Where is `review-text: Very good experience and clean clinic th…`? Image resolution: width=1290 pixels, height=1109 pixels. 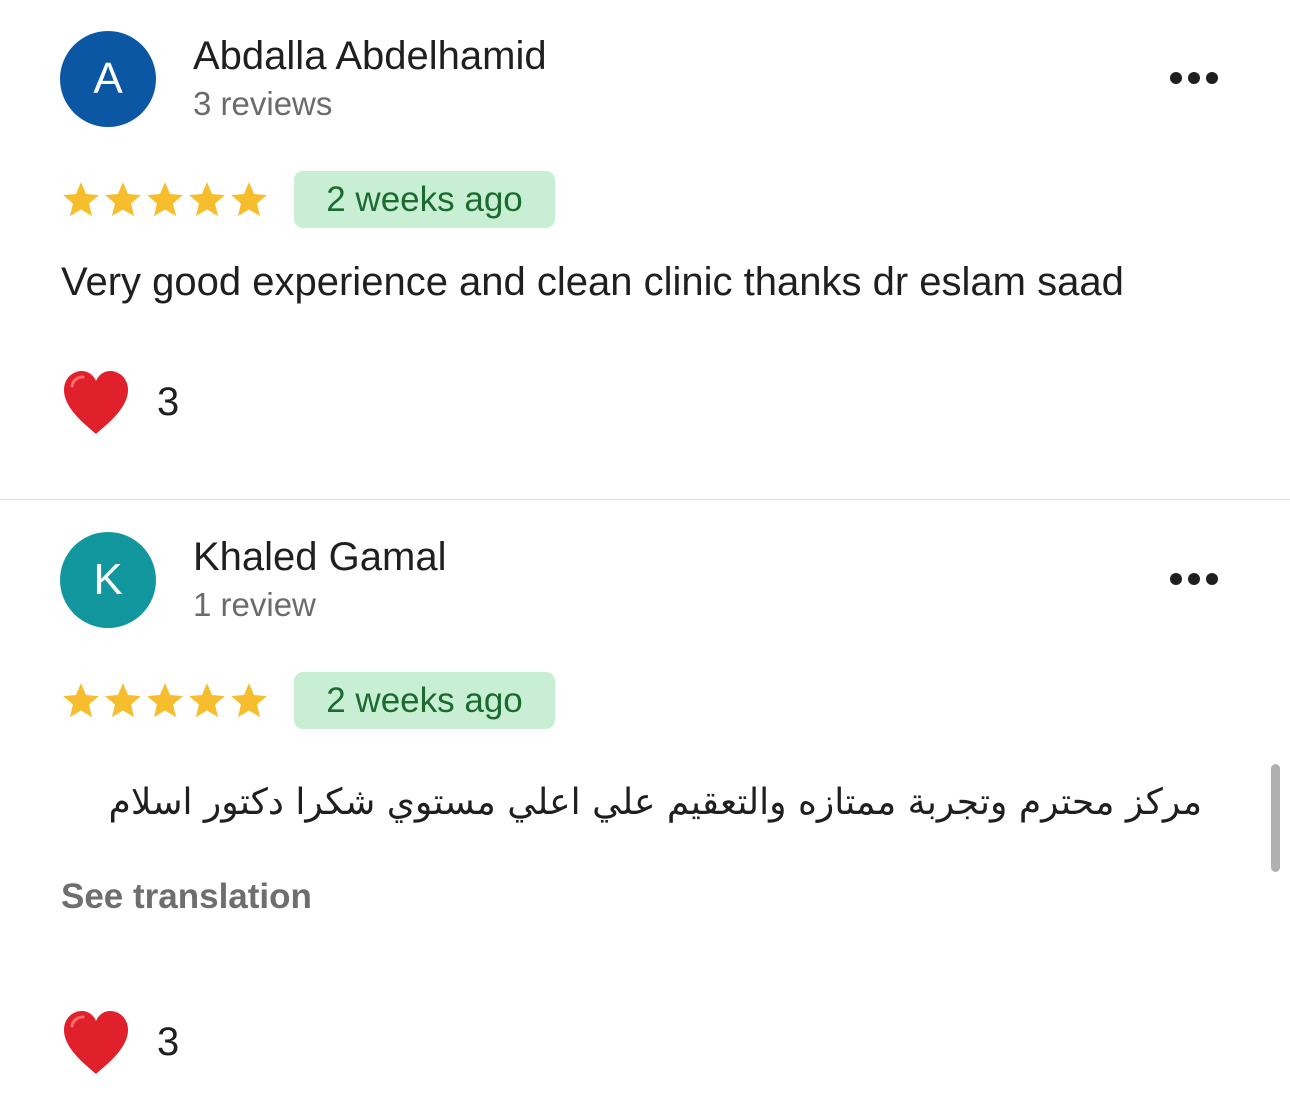
review-text: Very good experience and clean clinic th… is located at coordinates (592, 282).